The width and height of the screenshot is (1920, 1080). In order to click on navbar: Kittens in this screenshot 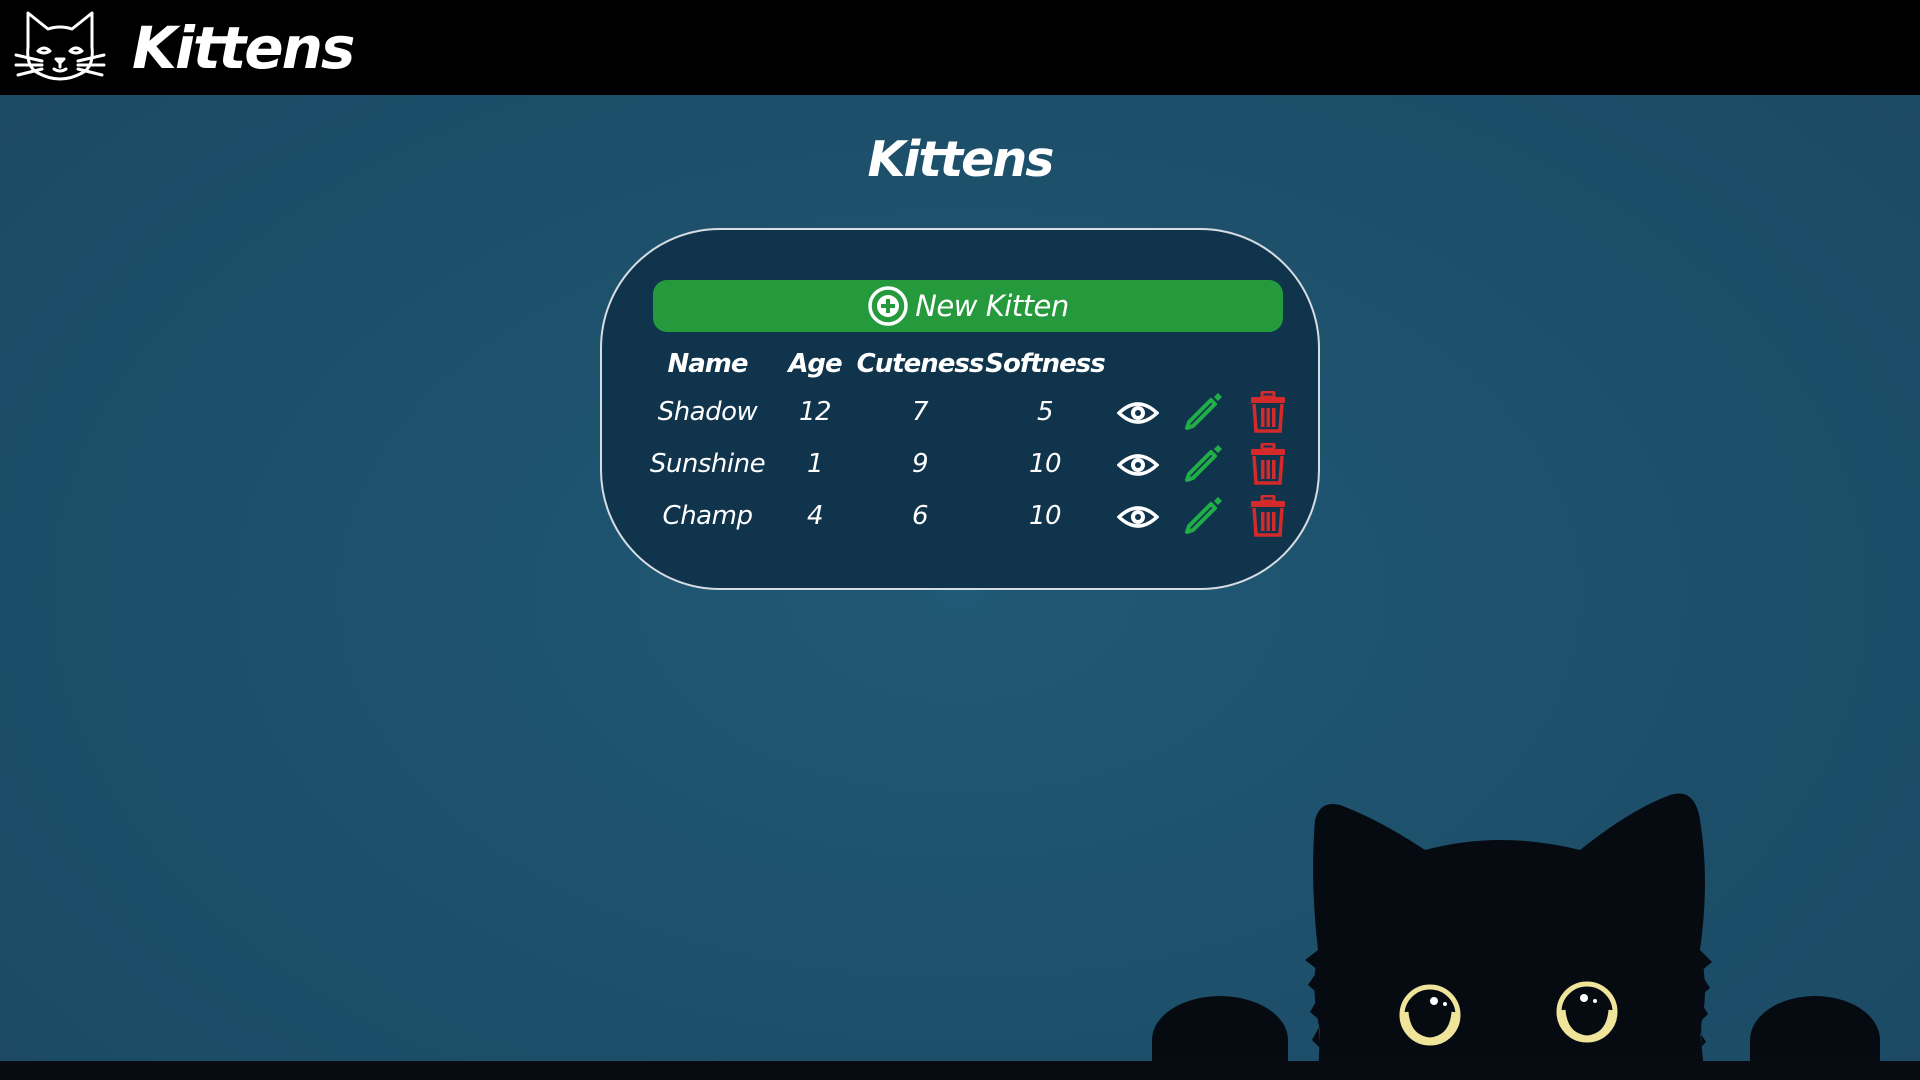, I will do `click(960, 47)`.